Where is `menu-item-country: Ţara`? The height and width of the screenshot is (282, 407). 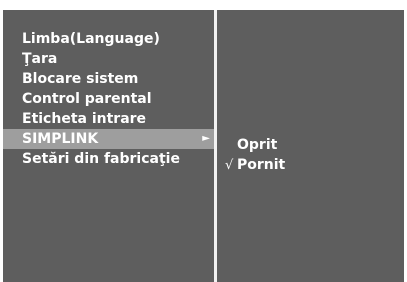 menu-item-country: Ţara is located at coordinates (108, 59).